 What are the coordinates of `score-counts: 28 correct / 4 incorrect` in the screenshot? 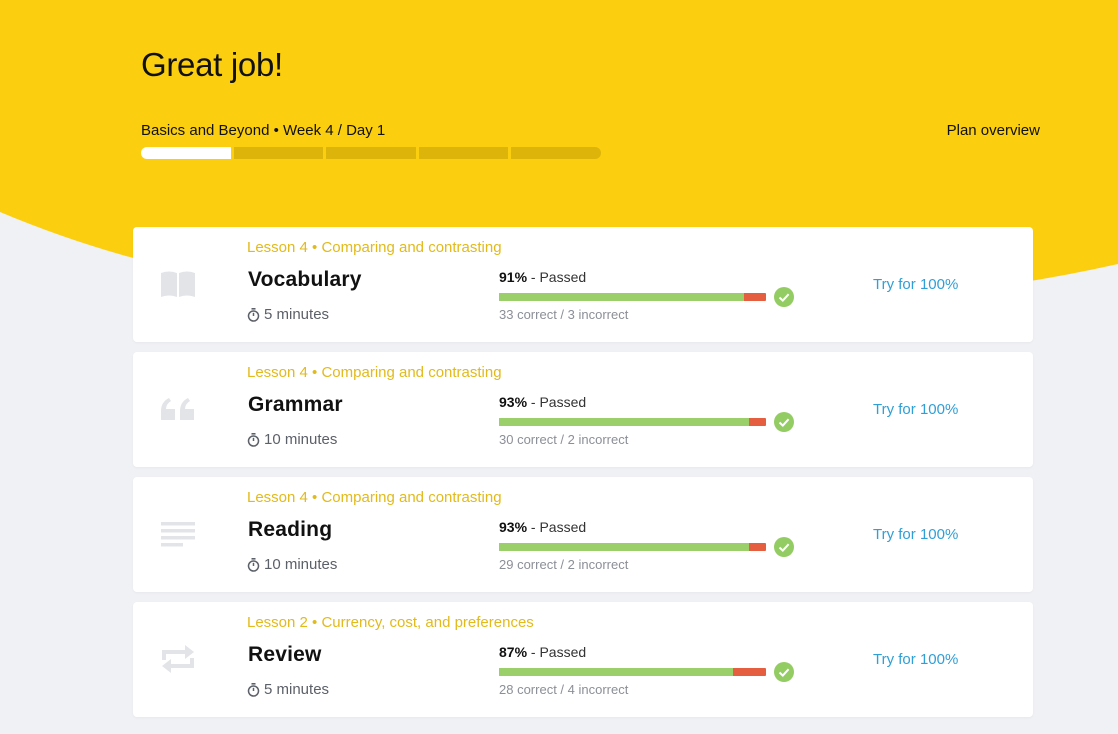 It's located at (564, 689).